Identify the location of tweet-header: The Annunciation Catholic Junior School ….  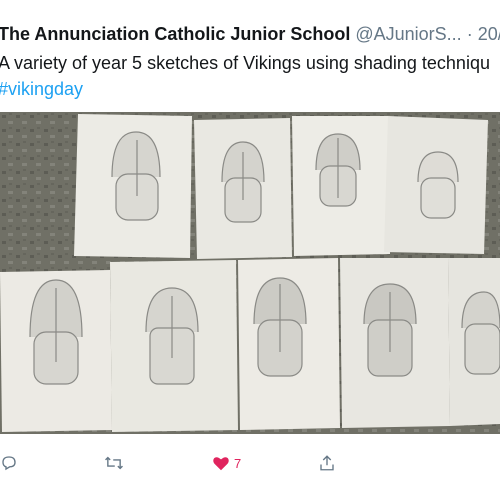
(250, 34).